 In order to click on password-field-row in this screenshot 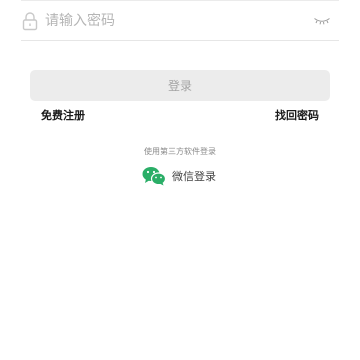, I will do `click(180, 21)`.